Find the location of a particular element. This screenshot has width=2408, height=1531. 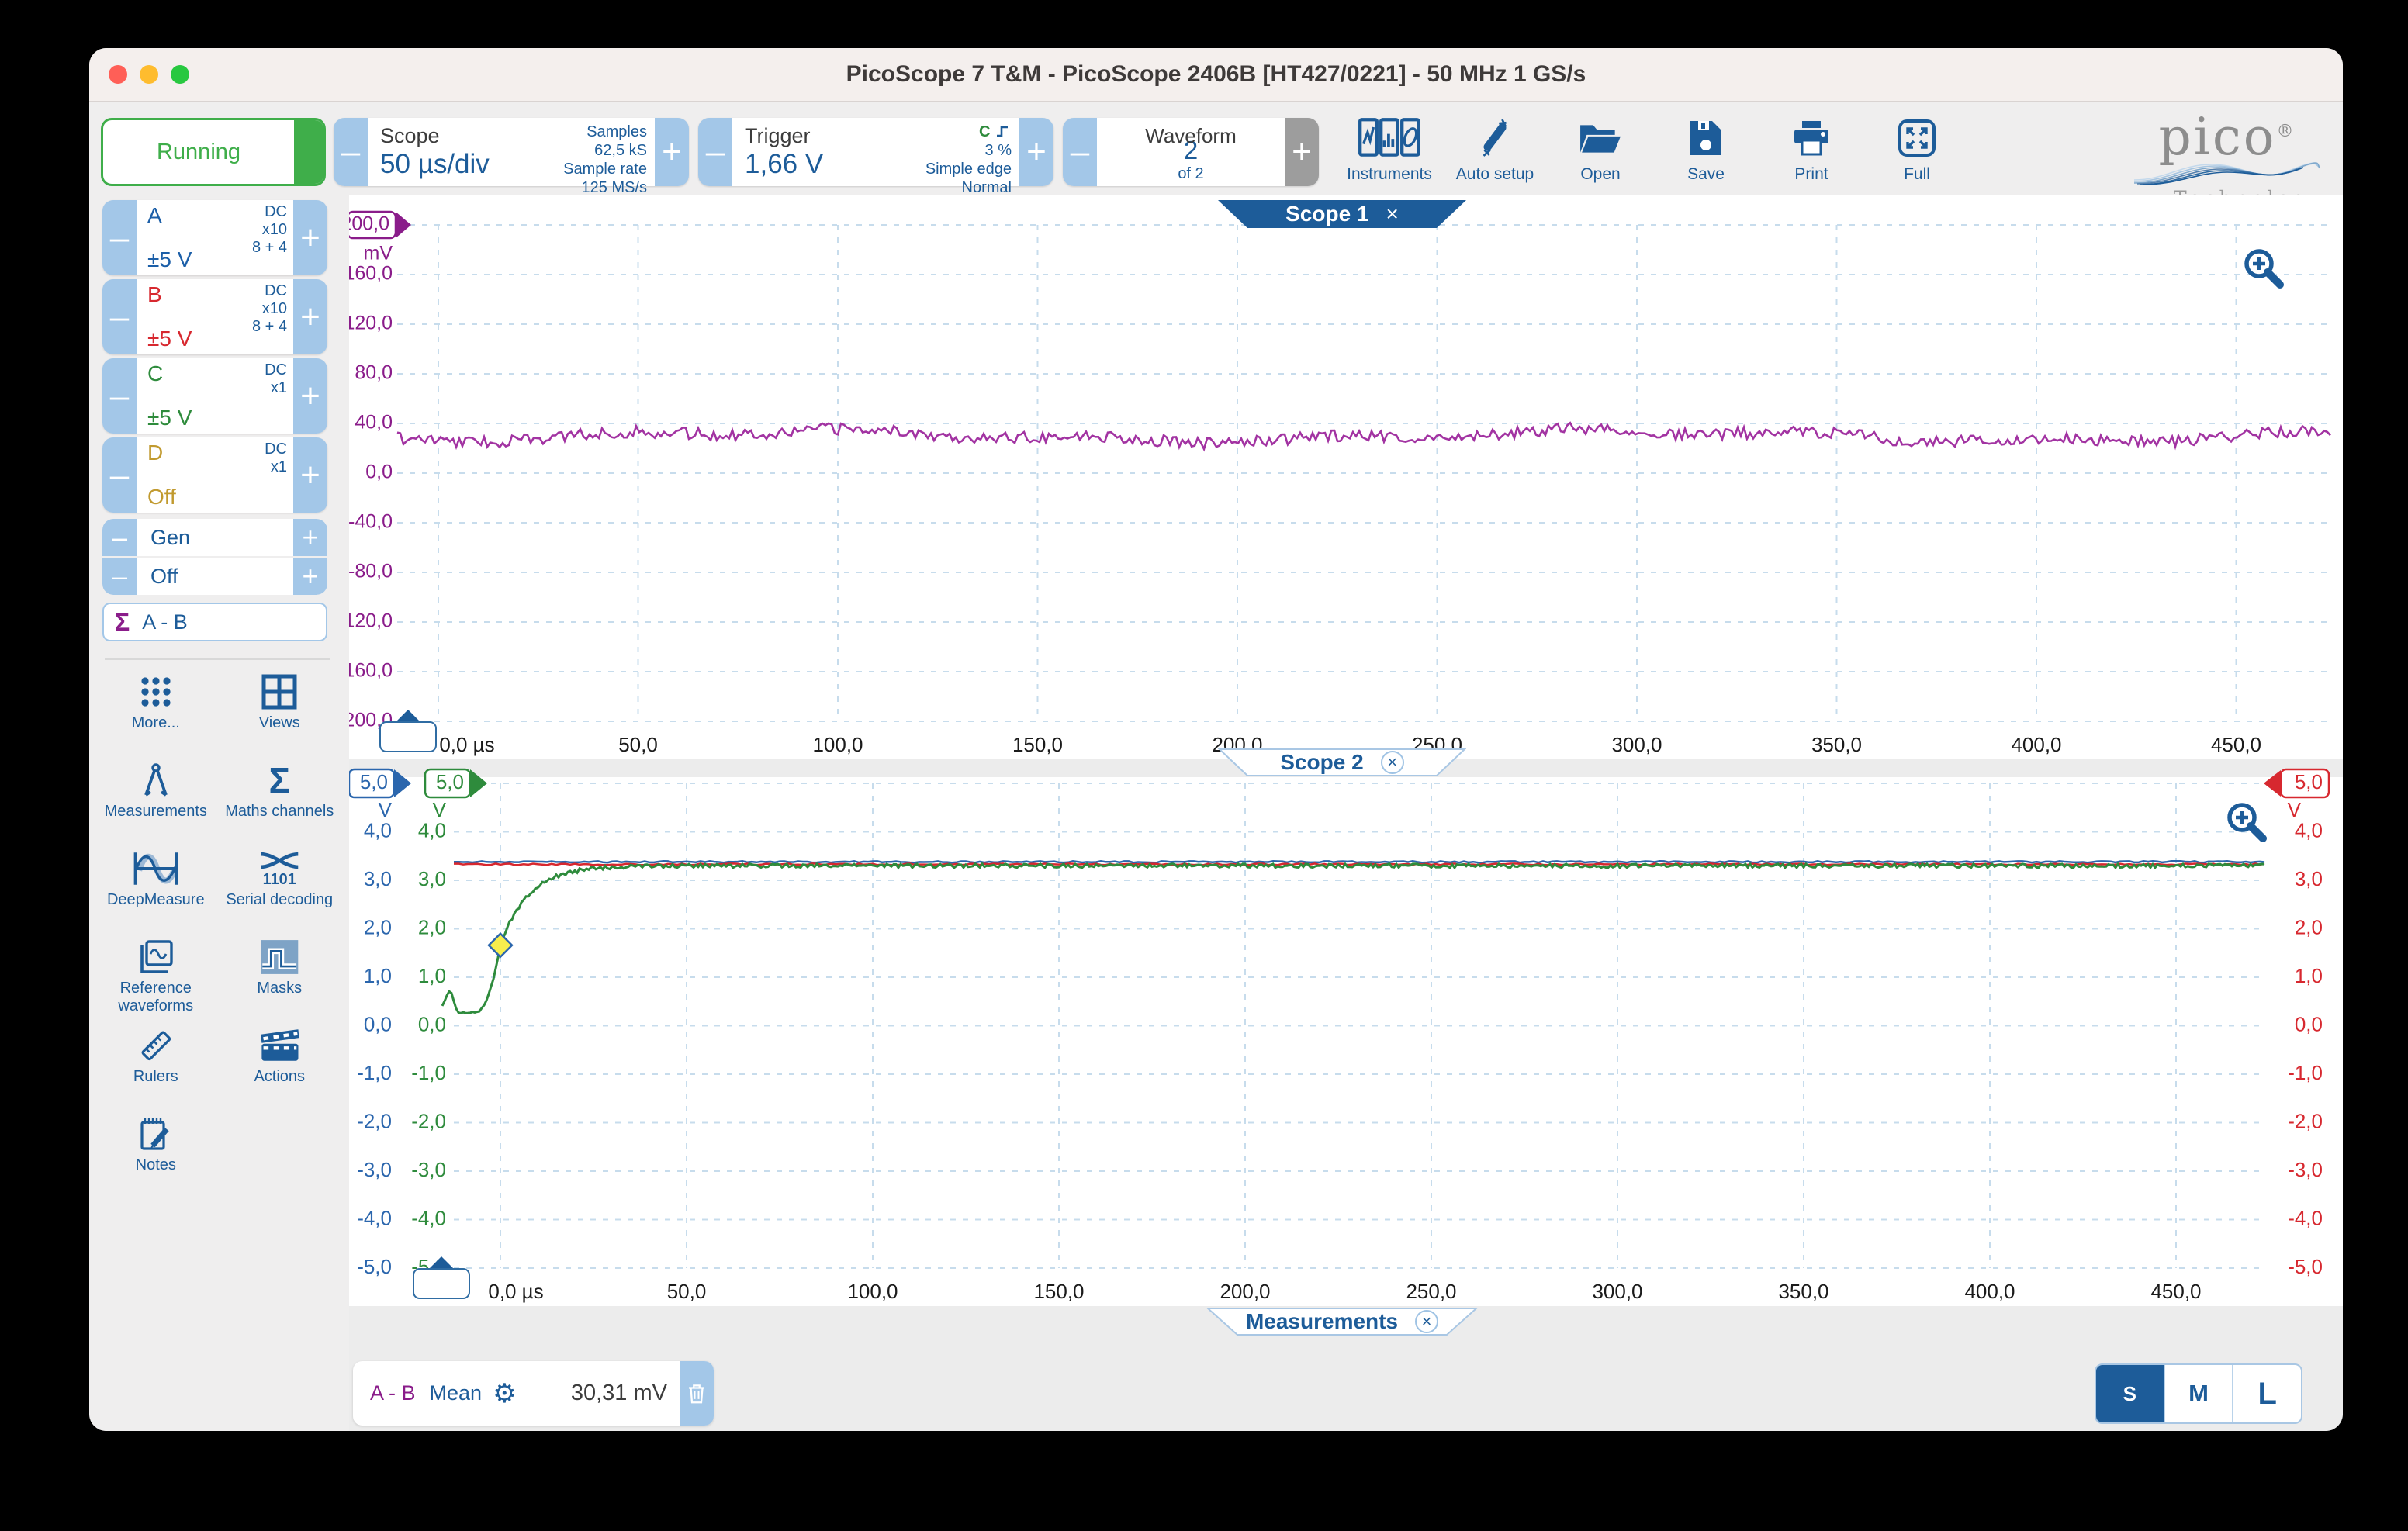

generator-row: – Gen + is located at coordinates (214, 537).